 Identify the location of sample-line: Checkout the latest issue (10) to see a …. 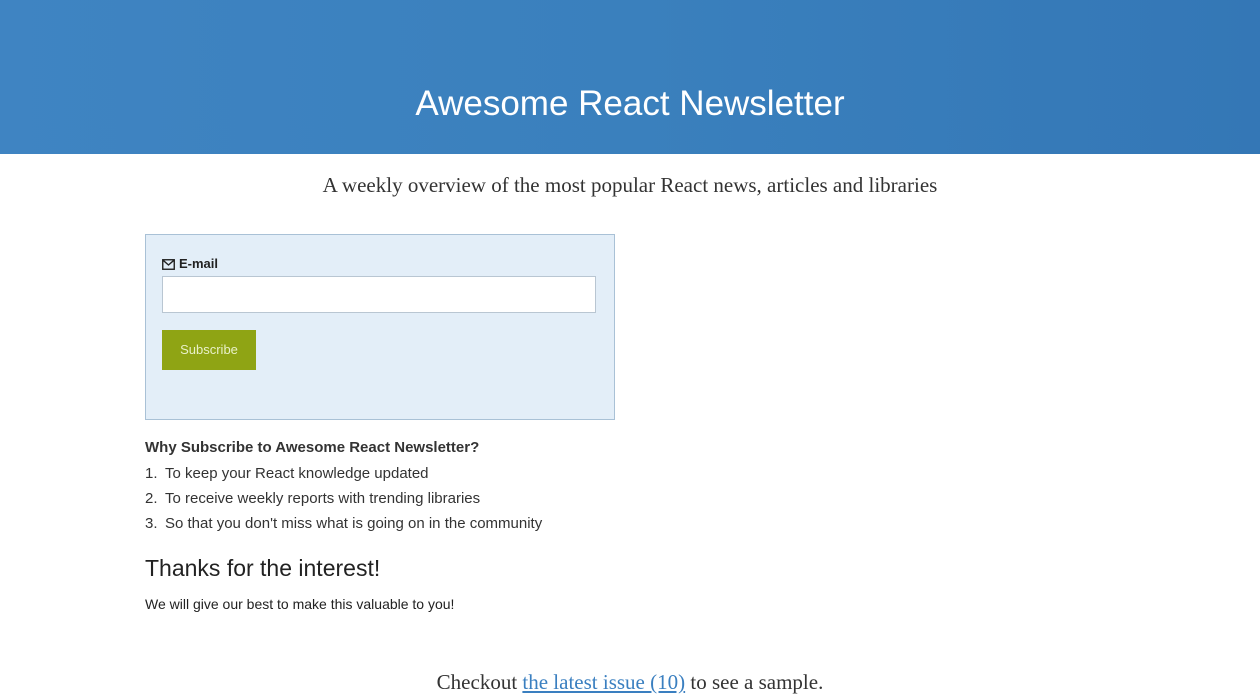
(630, 682).